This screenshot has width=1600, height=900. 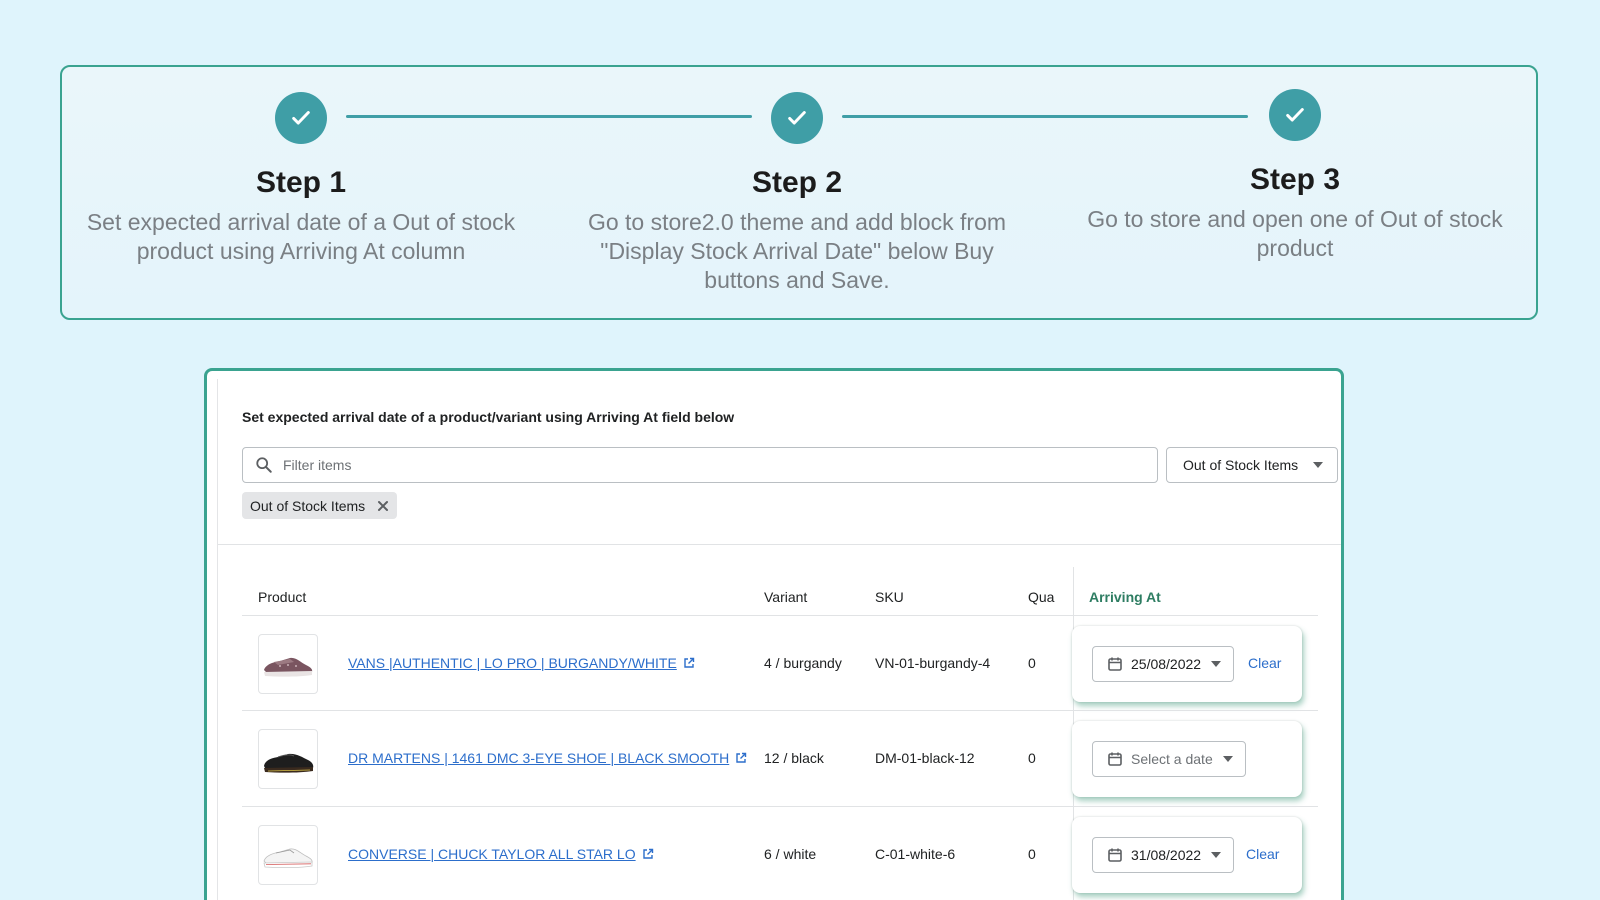 What do you see at coordinates (1125, 597) in the screenshot?
I see `column-header-arriving-at: Arriving At` at bounding box center [1125, 597].